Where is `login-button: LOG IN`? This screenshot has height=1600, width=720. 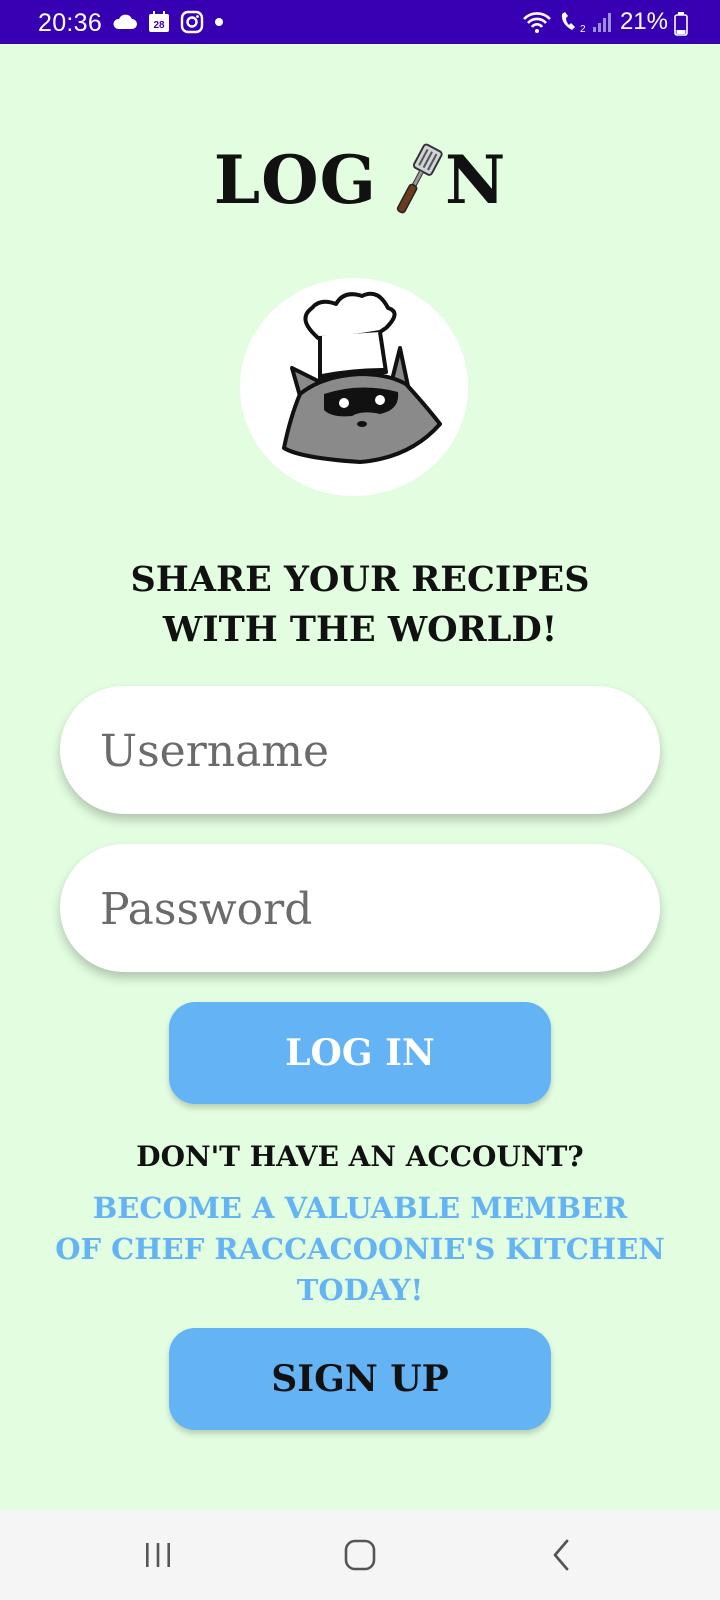 login-button: LOG IN is located at coordinates (360, 1053).